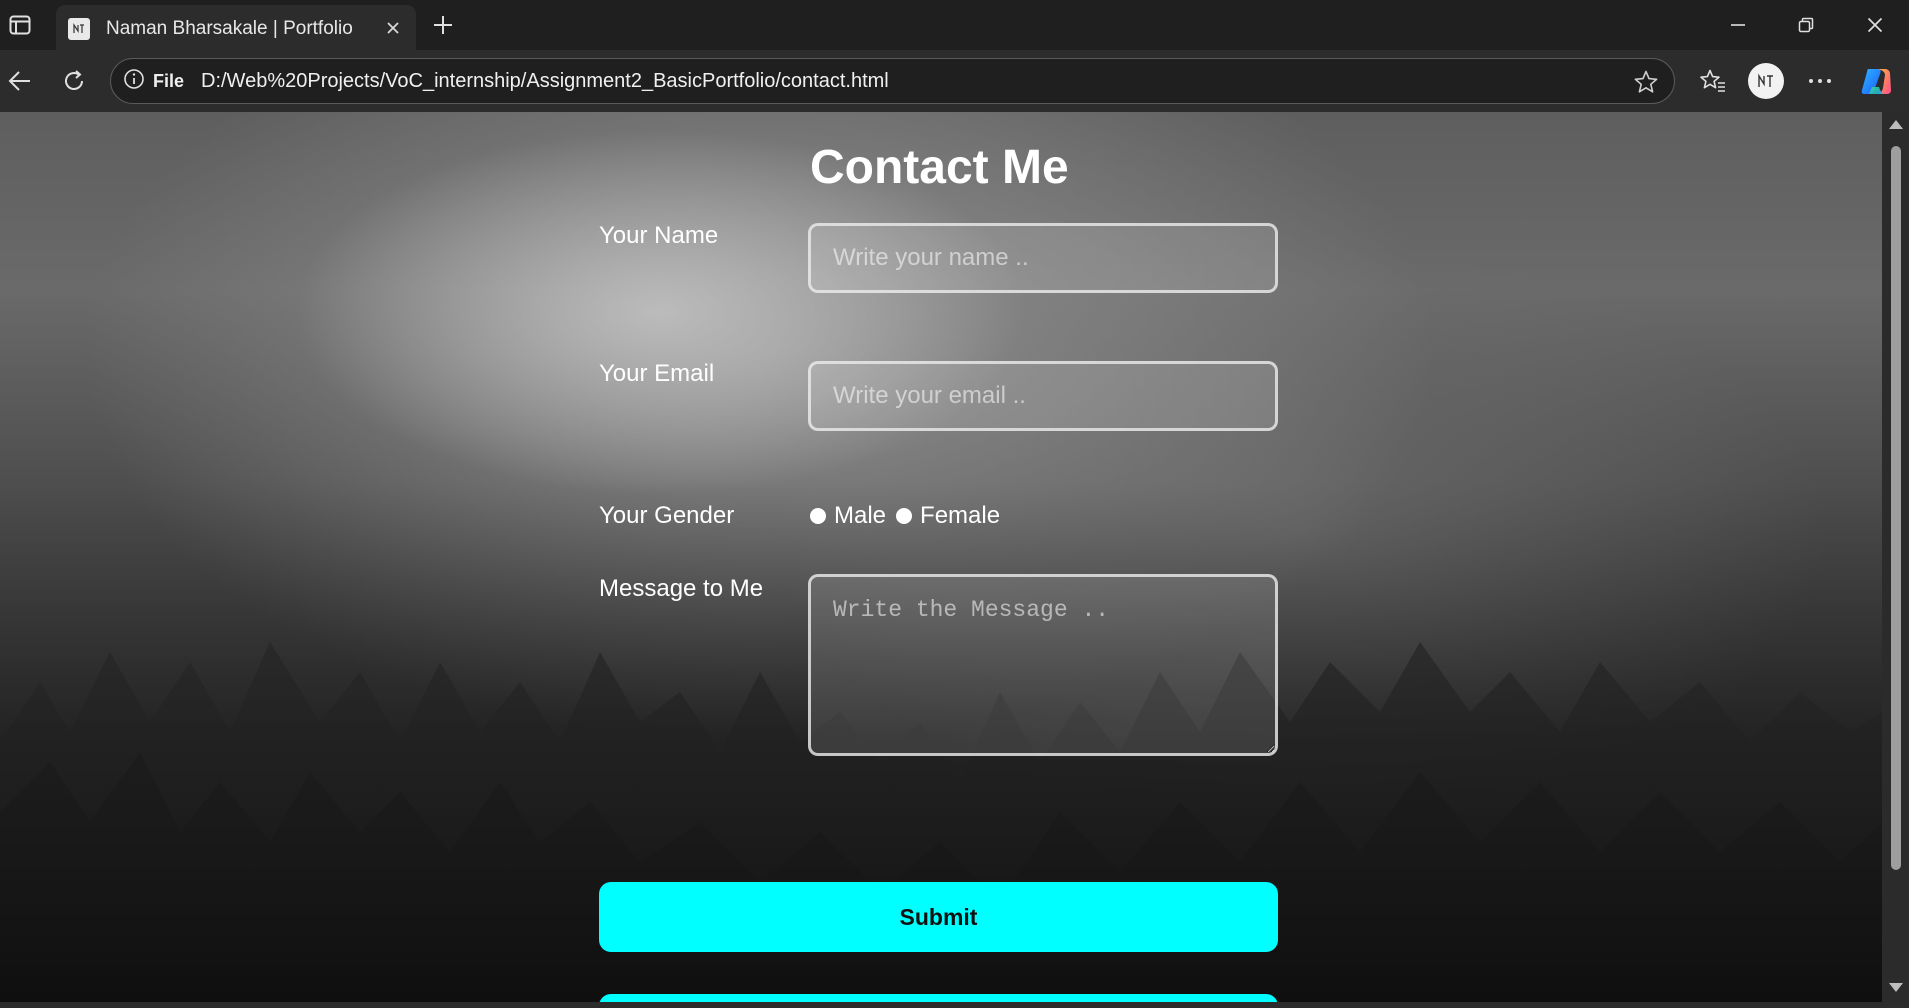 This screenshot has width=1909, height=1008. What do you see at coordinates (818, 516) in the screenshot?
I see `male-radio` at bounding box center [818, 516].